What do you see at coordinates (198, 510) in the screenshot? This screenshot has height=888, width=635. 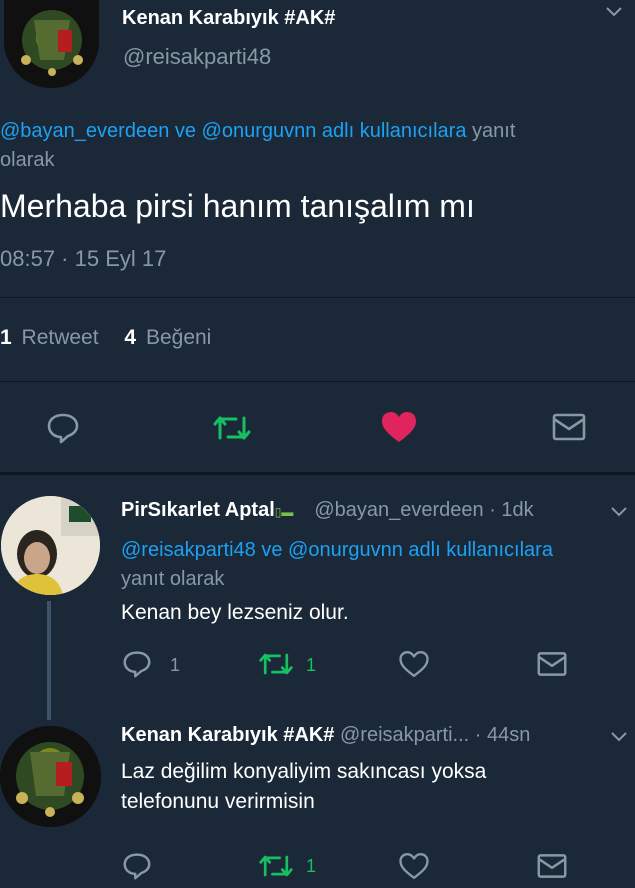 I see `display-name: PirSıkarlet Aptal` at bounding box center [198, 510].